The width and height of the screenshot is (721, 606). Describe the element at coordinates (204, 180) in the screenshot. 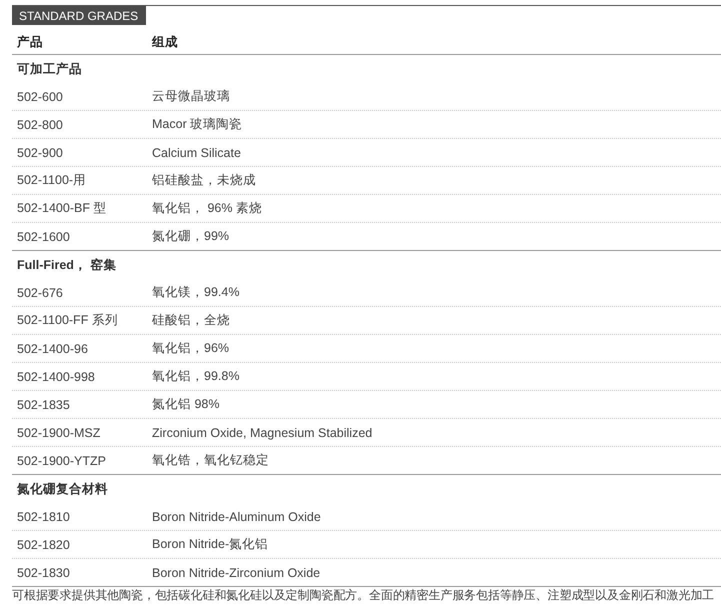

I see `composition: 铝硅酸盐，未烧成` at that location.